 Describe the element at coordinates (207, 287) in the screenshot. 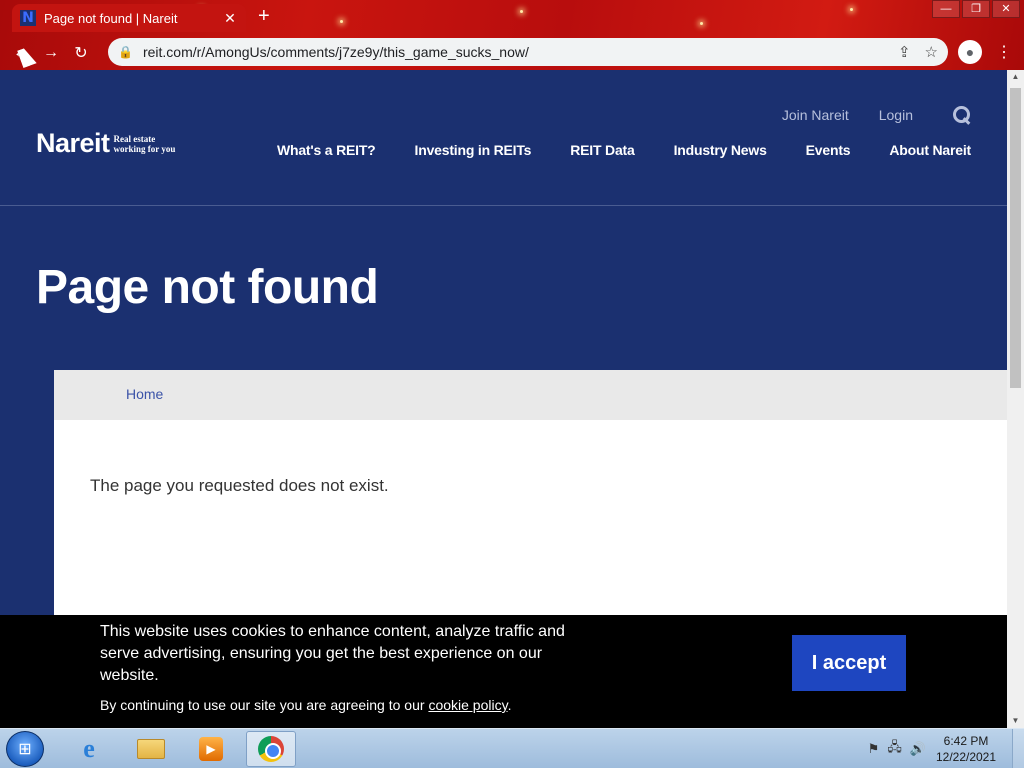

I see `page-title: Page not found` at that location.